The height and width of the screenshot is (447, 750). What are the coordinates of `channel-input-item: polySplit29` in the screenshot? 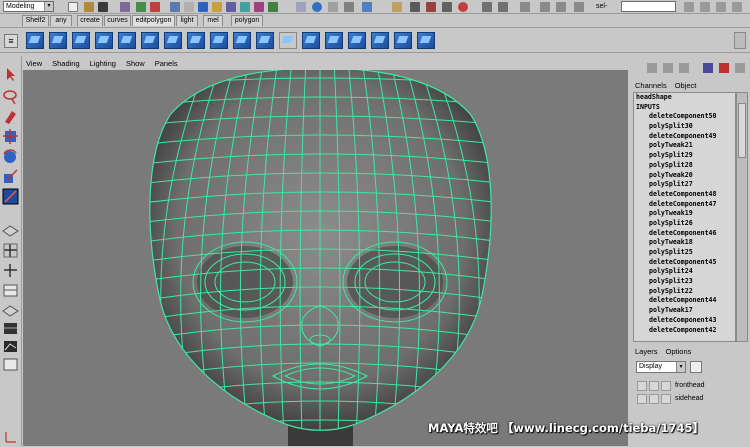 It's located at (684, 156).